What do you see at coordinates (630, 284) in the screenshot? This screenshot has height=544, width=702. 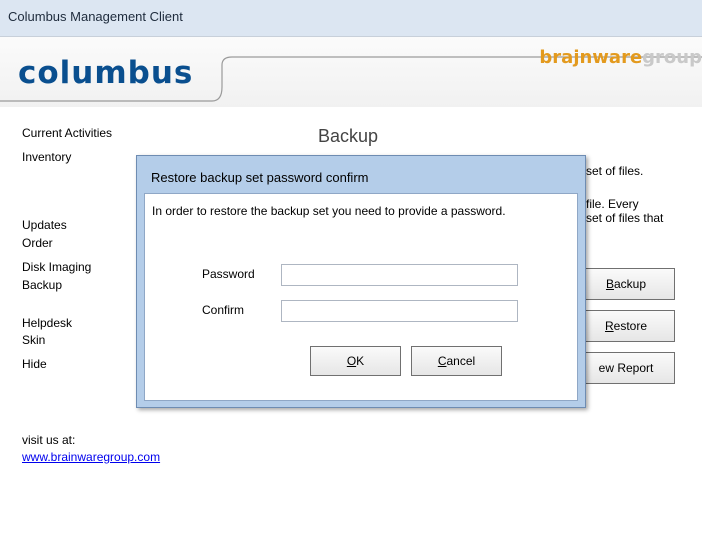 I see `backup-button-label: ackup` at bounding box center [630, 284].